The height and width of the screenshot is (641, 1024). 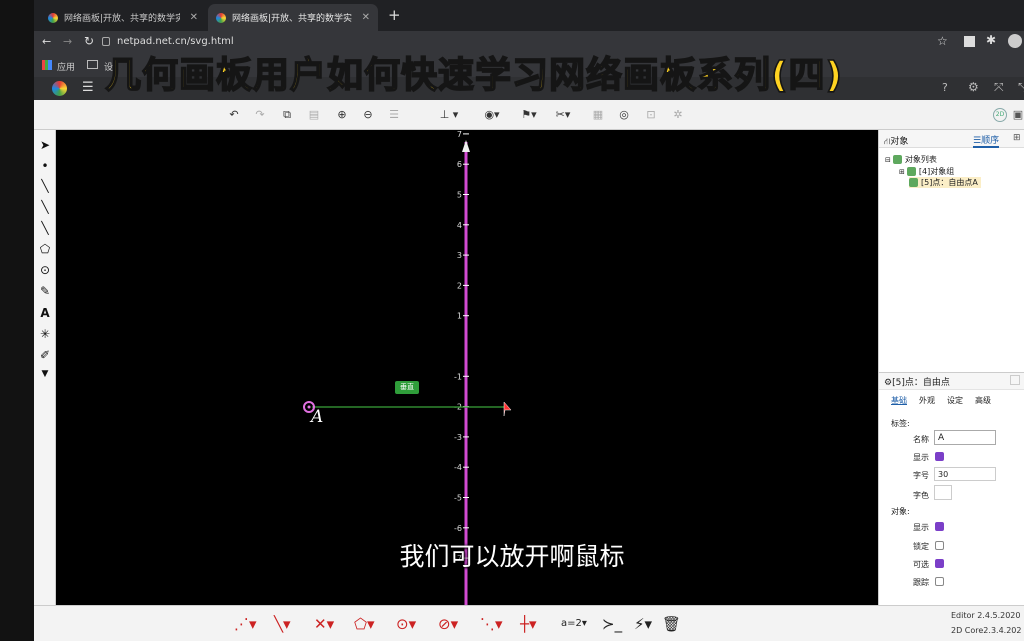 I want to click on point-tool-icon: •, so click(x=45, y=166).